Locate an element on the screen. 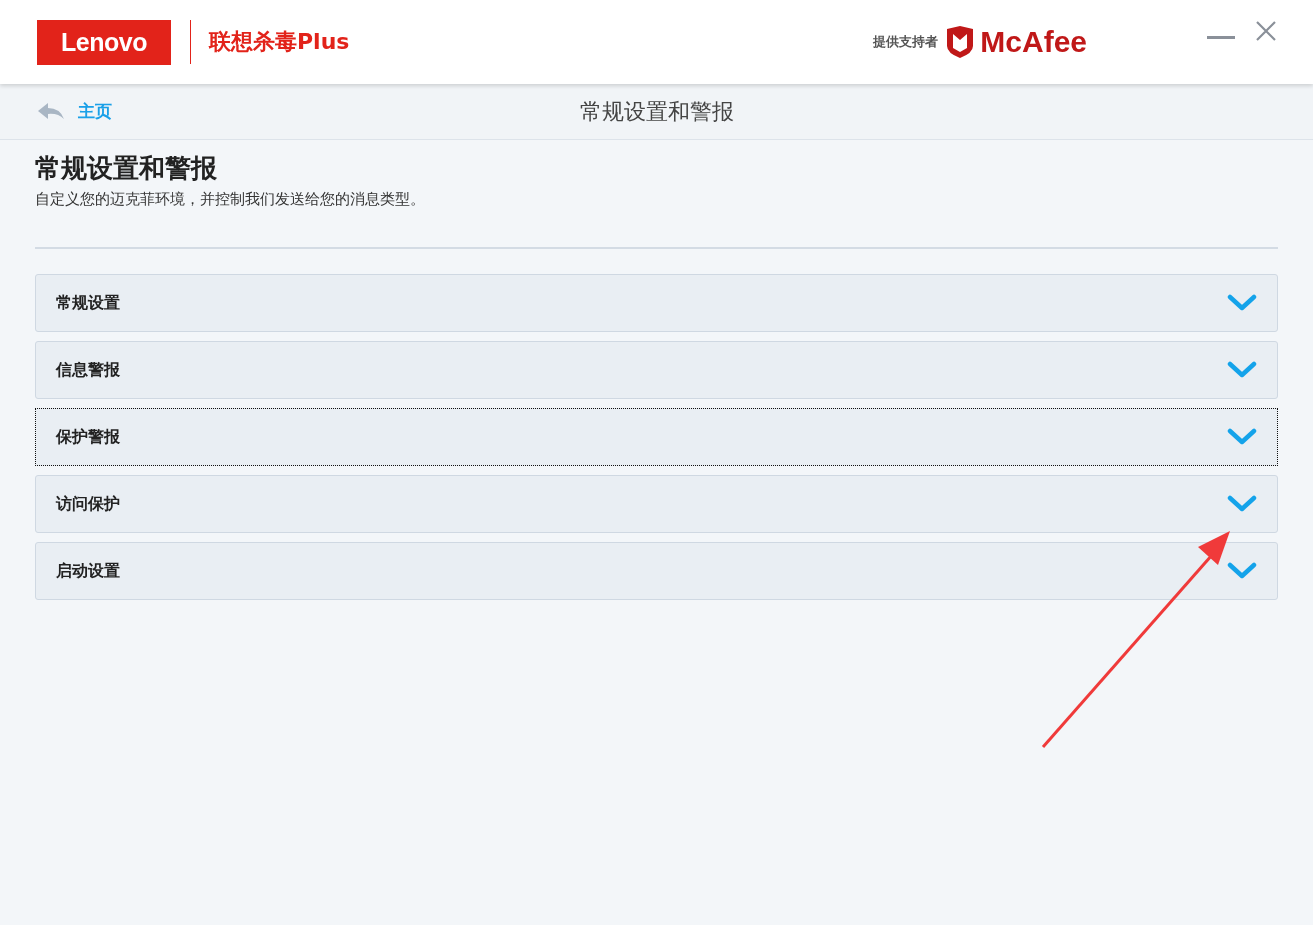  accordion-item: 访问保护 is located at coordinates (656, 504).